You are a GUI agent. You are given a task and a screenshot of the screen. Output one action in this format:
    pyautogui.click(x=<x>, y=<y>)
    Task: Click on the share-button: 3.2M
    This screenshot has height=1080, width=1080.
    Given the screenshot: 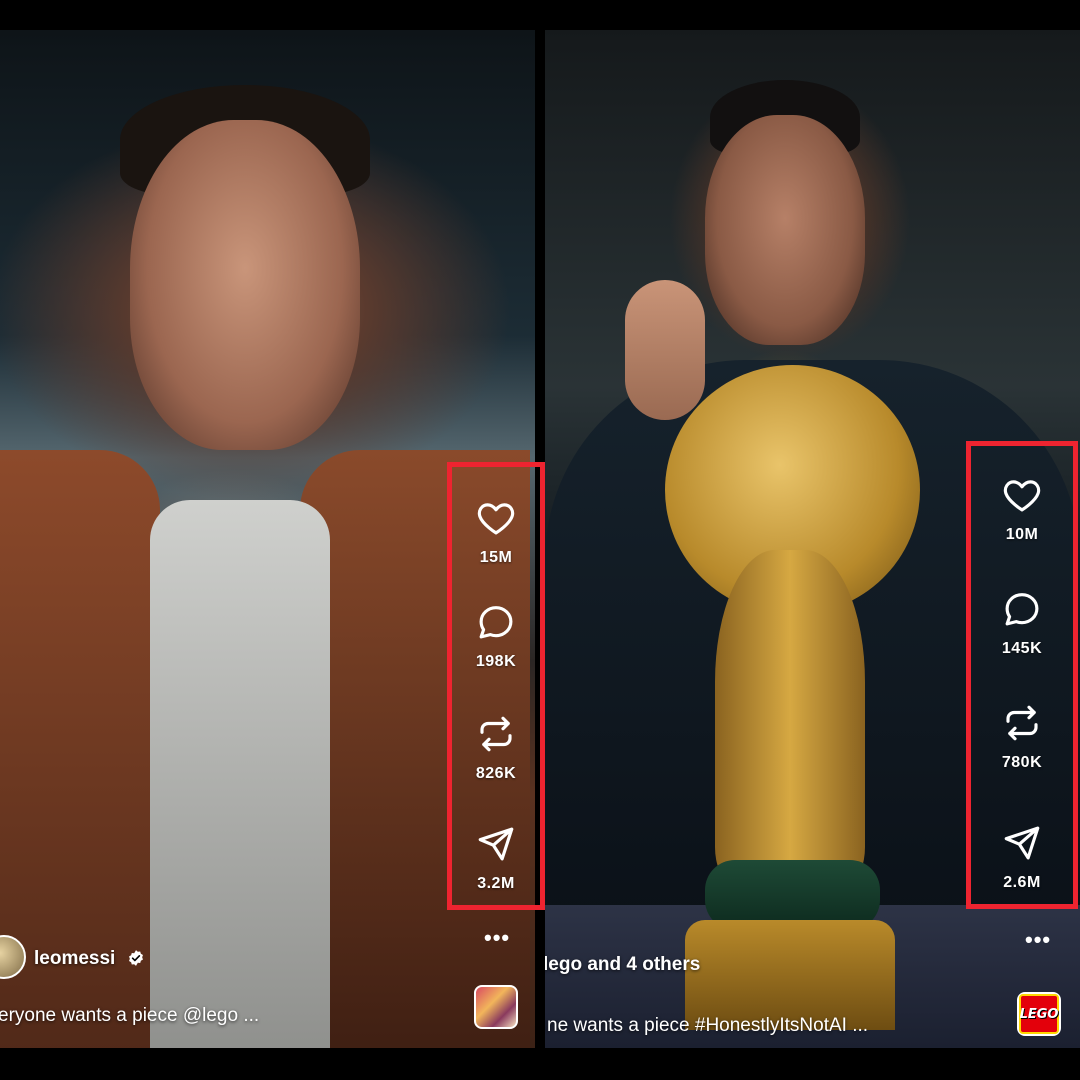 What is the action you would take?
    pyautogui.click(x=496, y=858)
    